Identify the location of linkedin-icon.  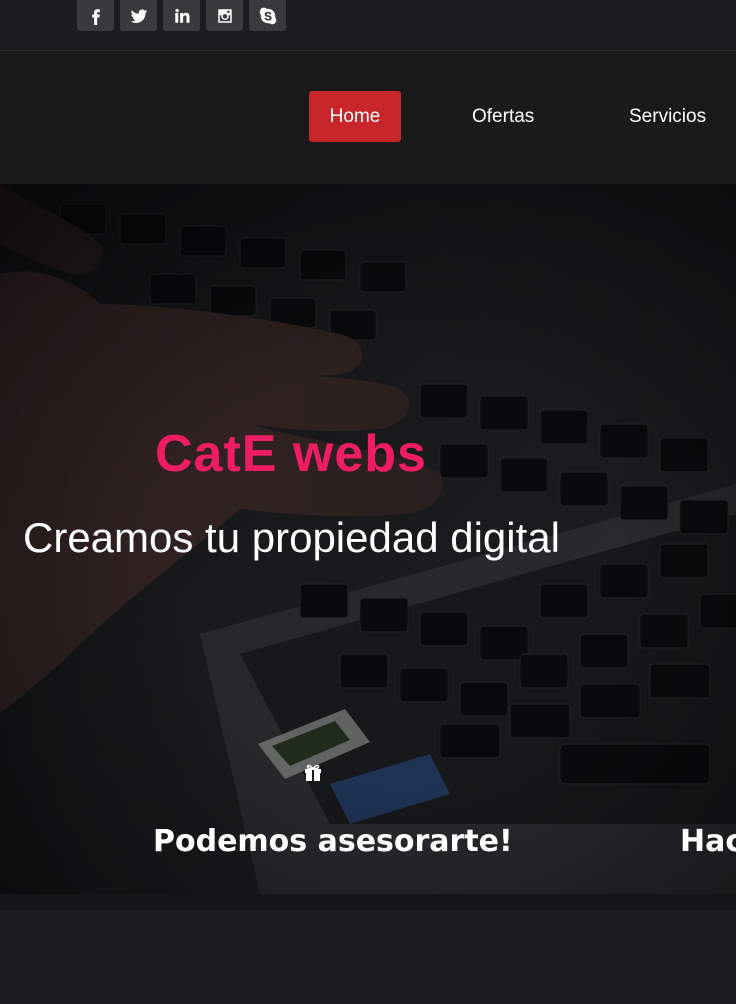
(181, 15).